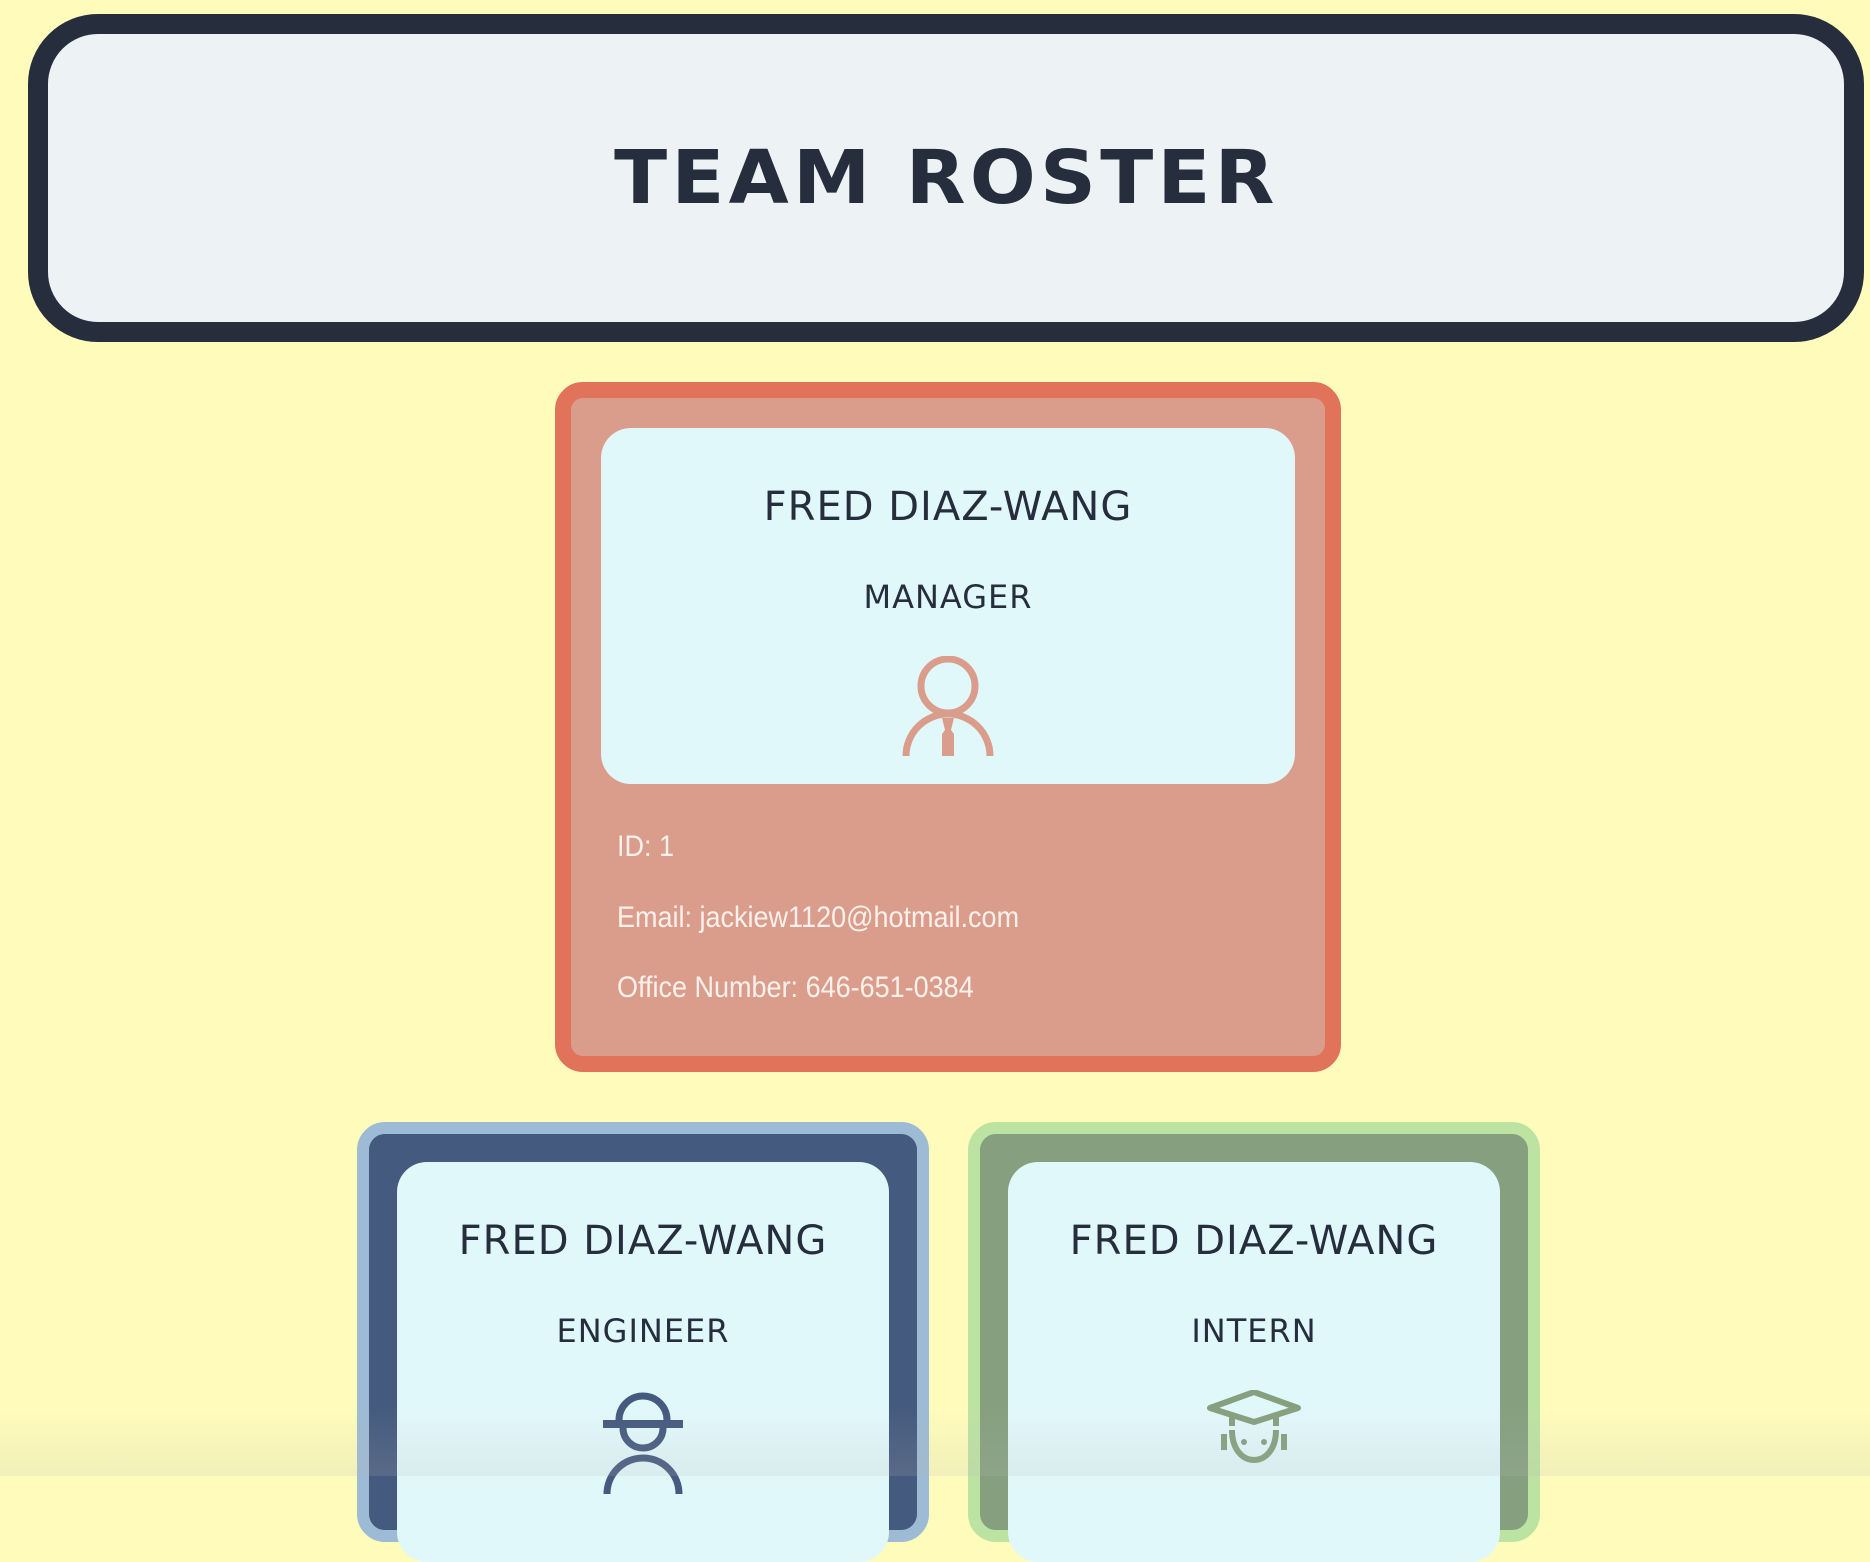 This screenshot has height=1562, width=1870. Describe the element at coordinates (643, 1443) in the screenshot. I see `engineer-hardhat-icon` at that location.